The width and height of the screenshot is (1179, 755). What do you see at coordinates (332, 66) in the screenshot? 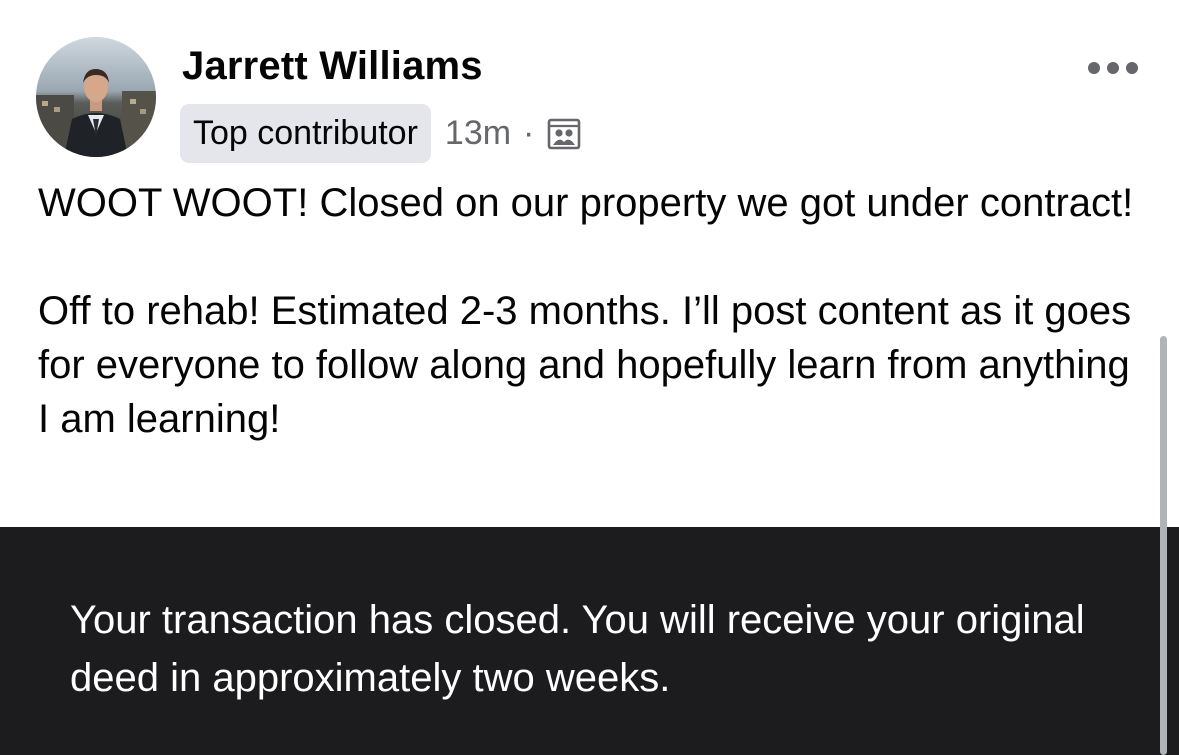
I see `author-name: Jarrett Williams` at bounding box center [332, 66].